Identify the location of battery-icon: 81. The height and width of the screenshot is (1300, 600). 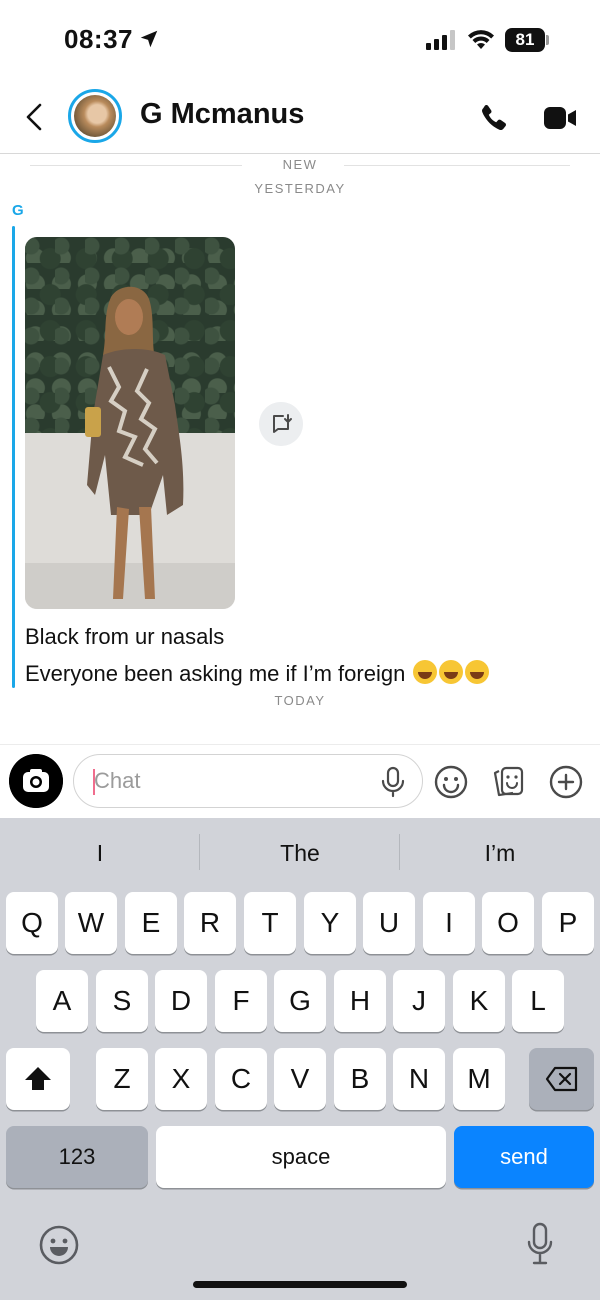
(525, 40).